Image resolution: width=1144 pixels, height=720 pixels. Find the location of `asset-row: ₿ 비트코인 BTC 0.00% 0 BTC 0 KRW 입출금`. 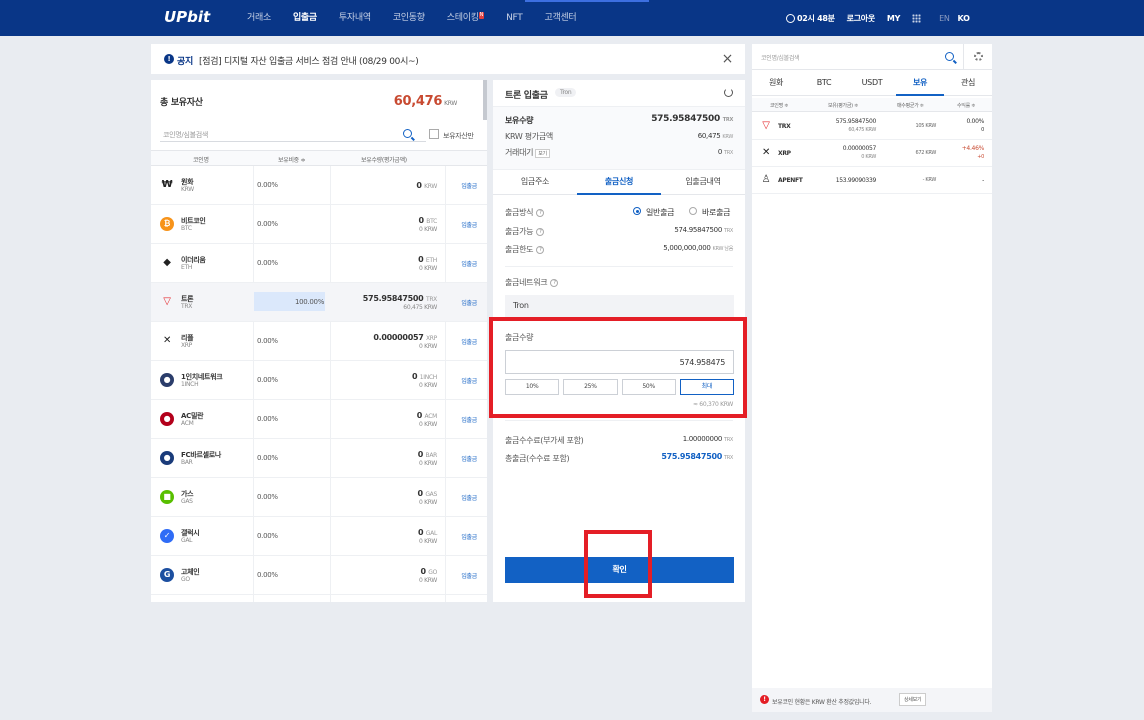

asset-row: ₿ 비트코인 BTC 0.00% 0 BTC 0 KRW 입출금 is located at coordinates (319, 224).